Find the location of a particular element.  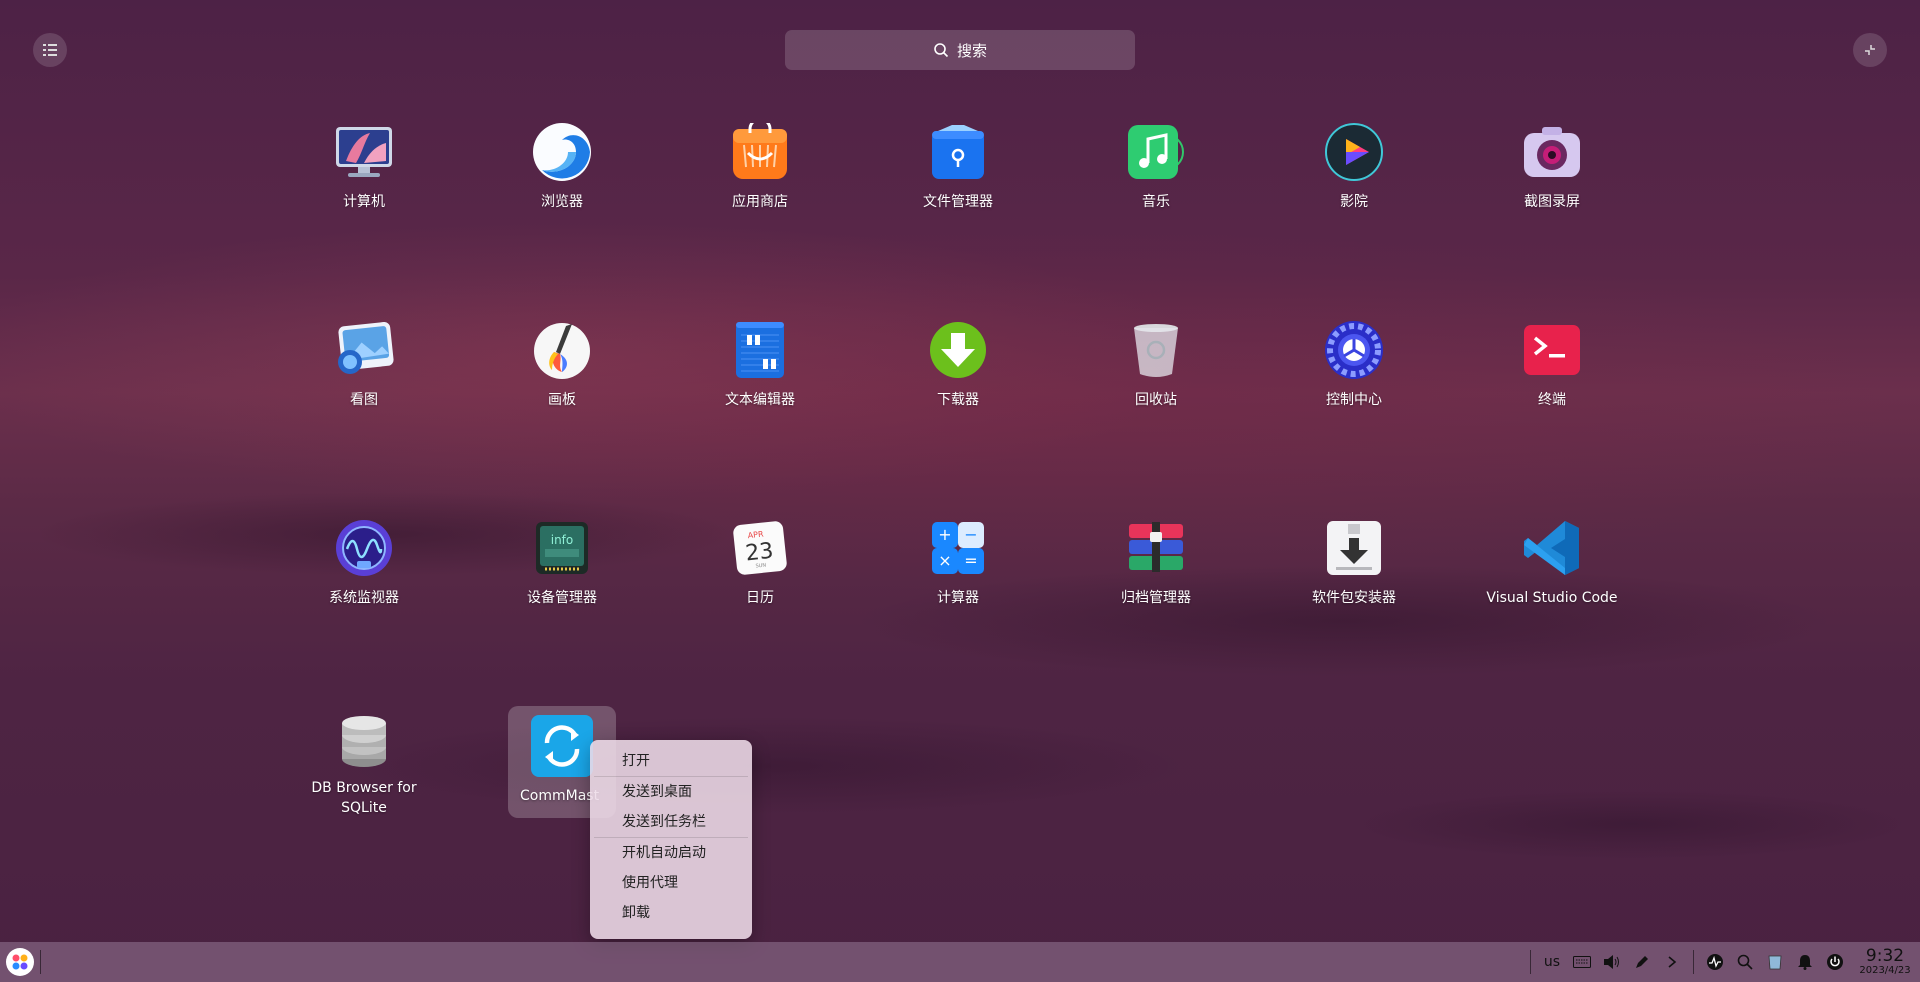

equals-symbol: = is located at coordinates (970, 560).